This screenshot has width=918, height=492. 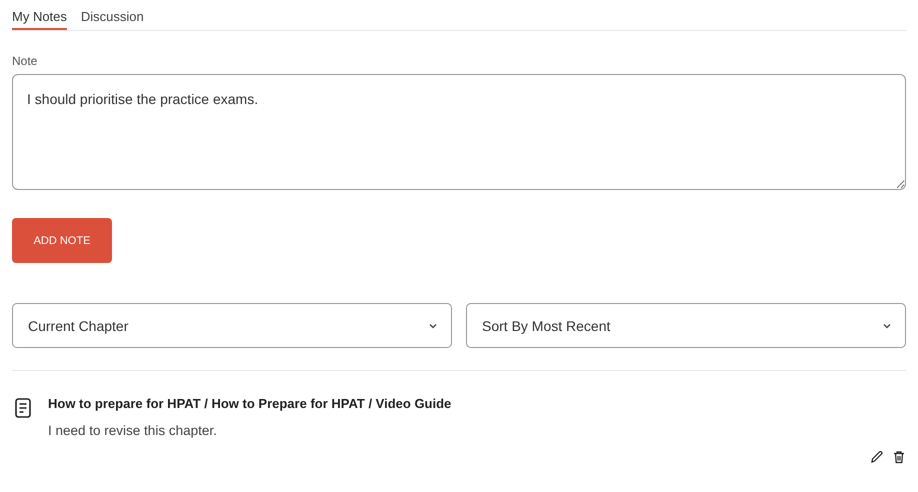 What do you see at coordinates (877, 457) in the screenshot?
I see `edit-icon` at bounding box center [877, 457].